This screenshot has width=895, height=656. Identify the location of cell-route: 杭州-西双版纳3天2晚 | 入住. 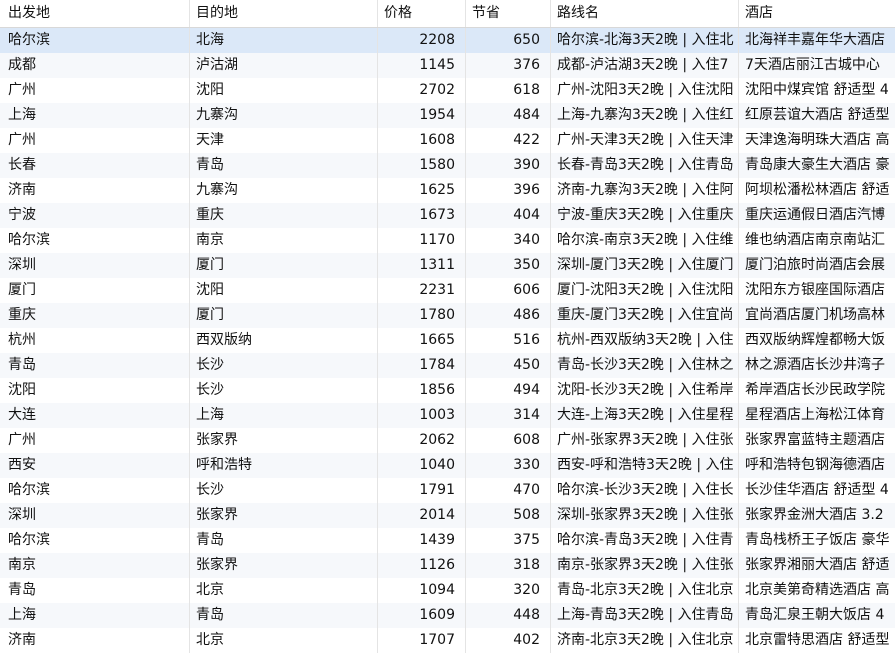
(645, 340).